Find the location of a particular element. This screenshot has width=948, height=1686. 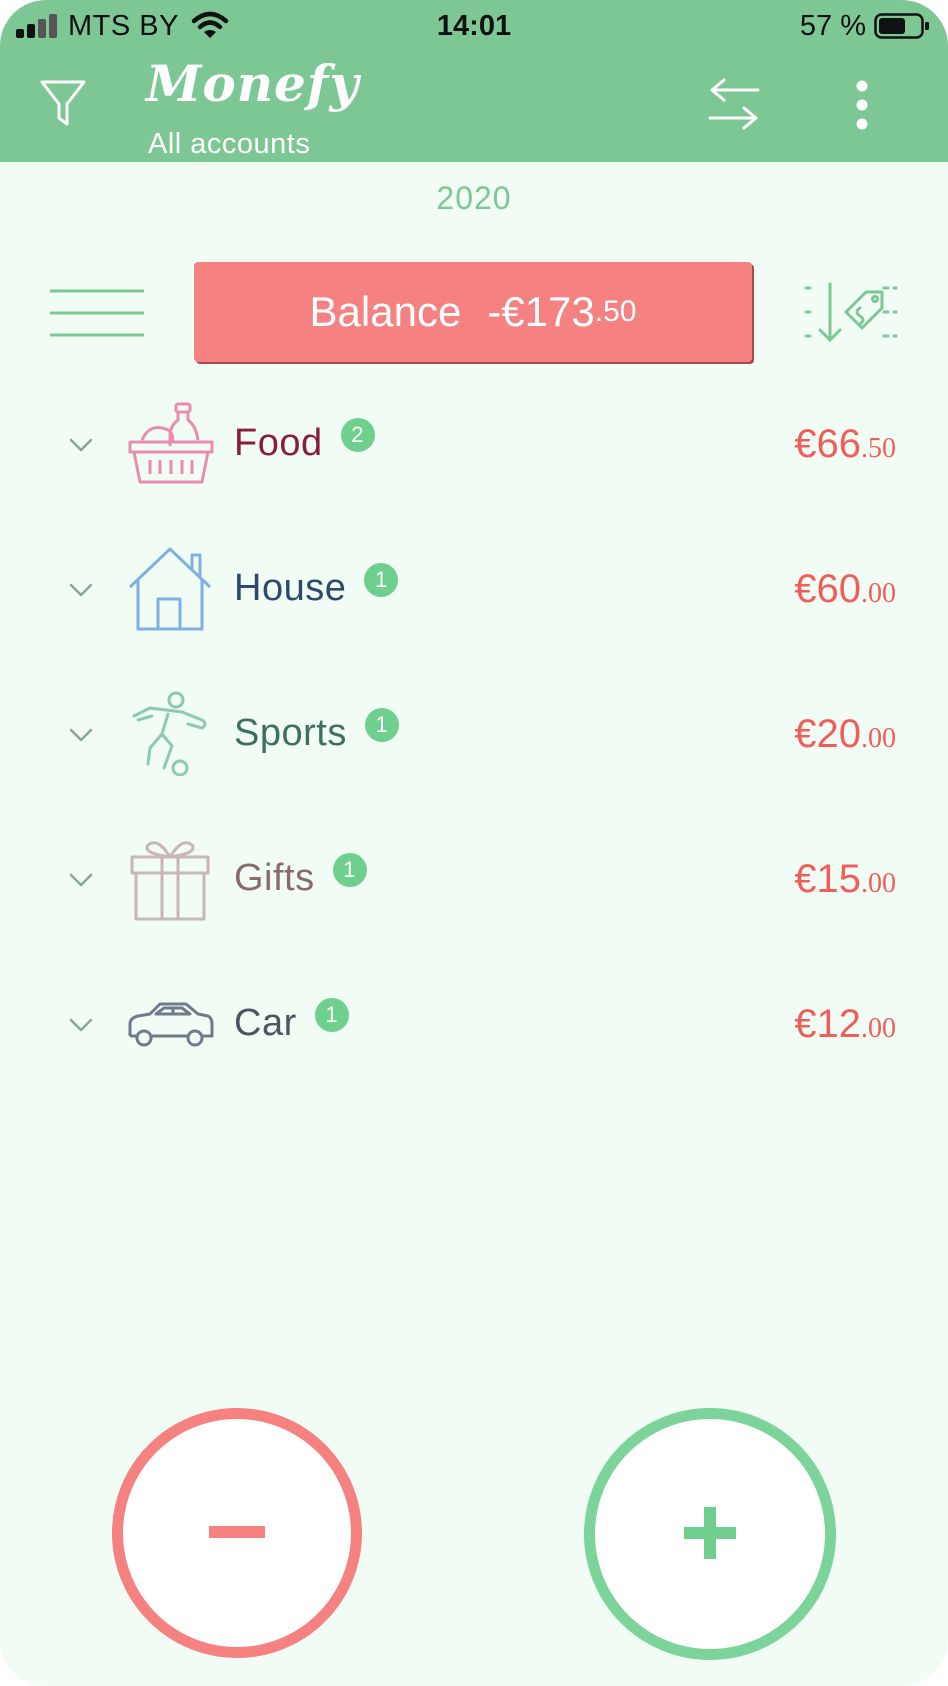

category-amount: €20.00 is located at coordinates (845, 734).